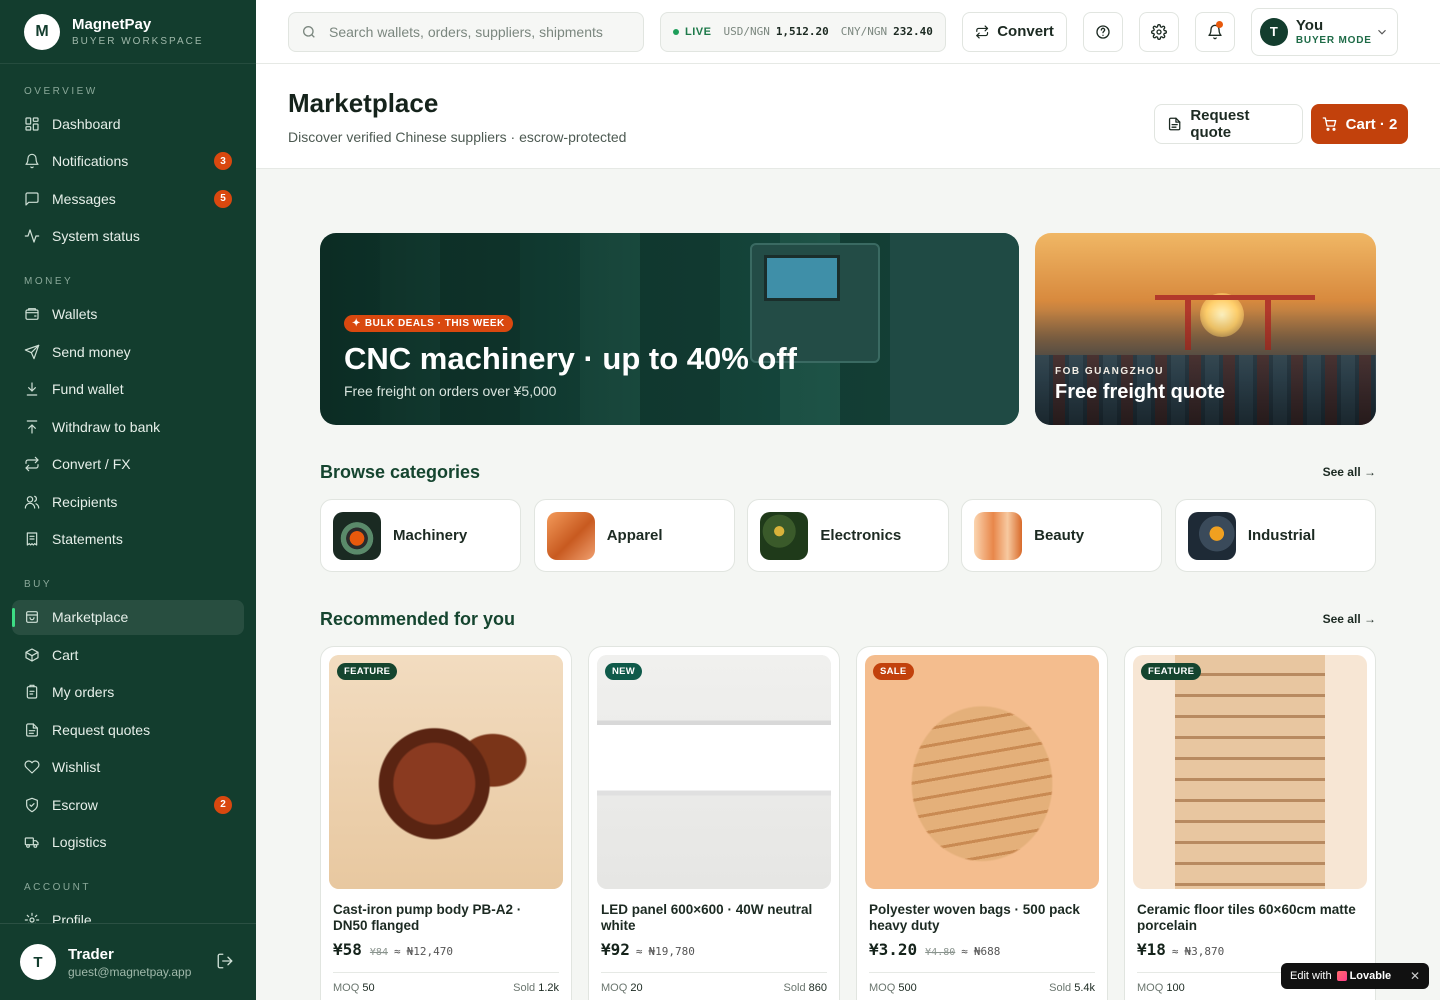 Image resolution: width=1440 pixels, height=1000 pixels. Describe the element at coordinates (128, 654) in the screenshot. I see `sidebar-item-cart: Cart` at that location.